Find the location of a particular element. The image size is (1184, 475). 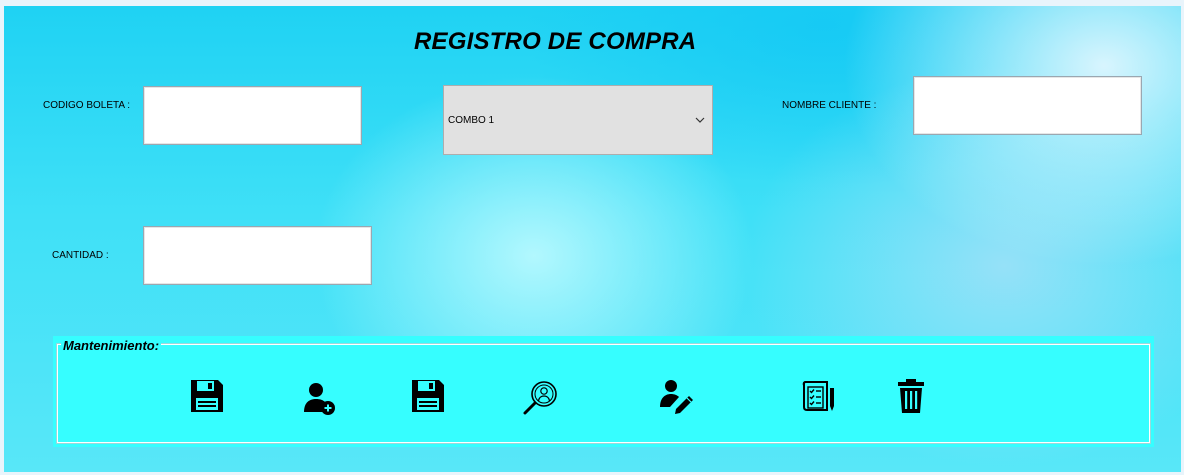

form-title: REGISTRO DE COMPRA is located at coordinates (555, 41).